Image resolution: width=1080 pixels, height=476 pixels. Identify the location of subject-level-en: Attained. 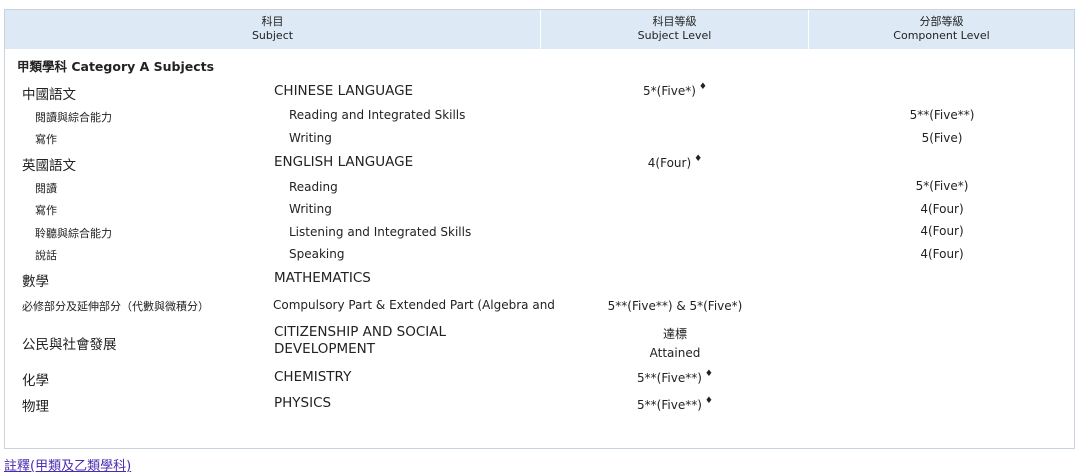
(675, 353).